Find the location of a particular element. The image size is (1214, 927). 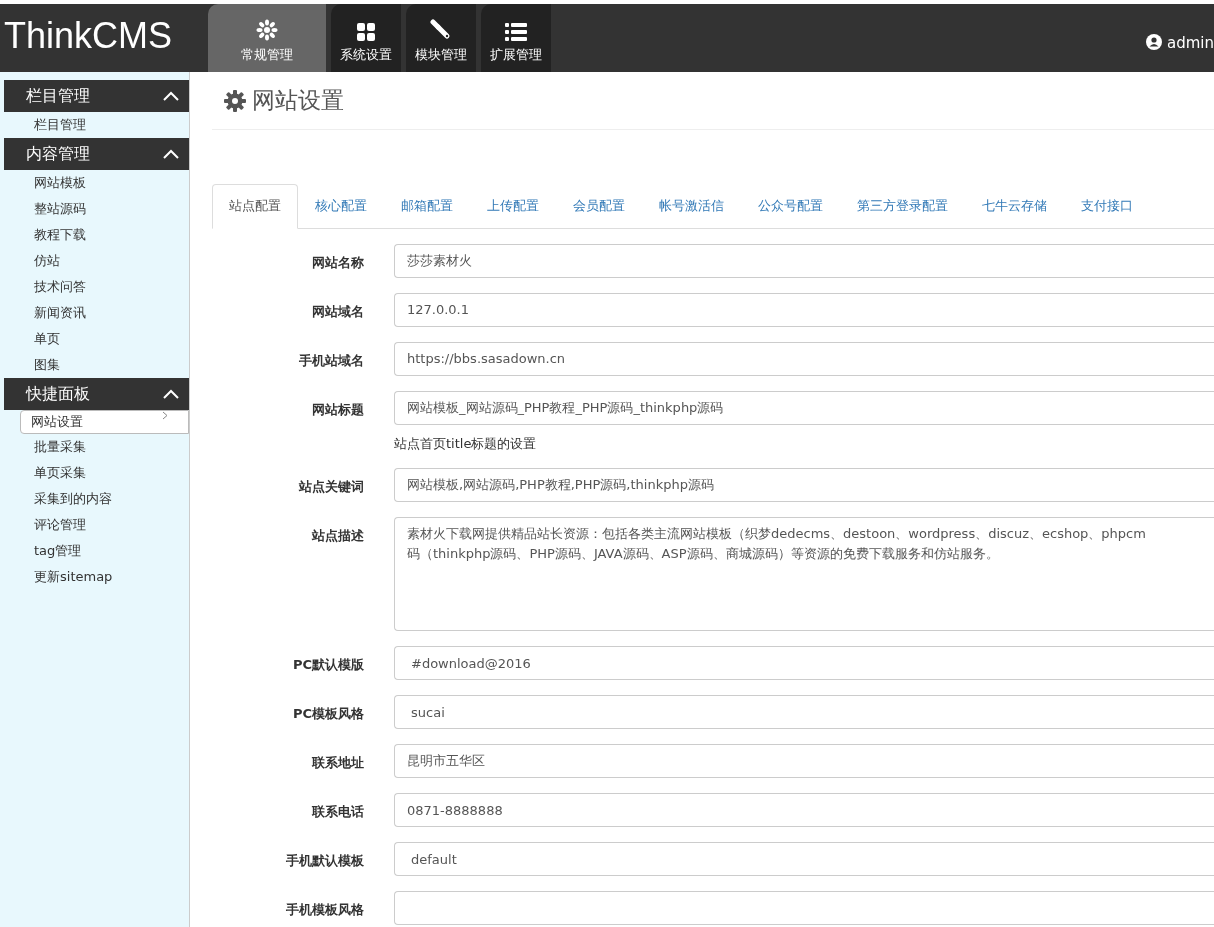

gear-icon is located at coordinates (235, 100).